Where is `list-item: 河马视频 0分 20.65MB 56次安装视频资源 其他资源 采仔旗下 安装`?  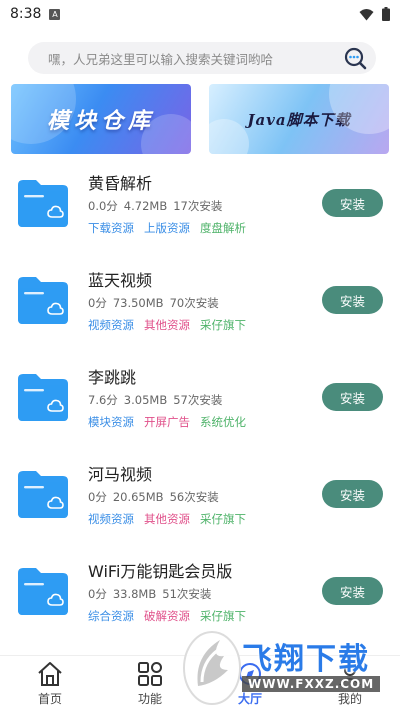 list-item: 河马视频 0分 20.65MB 56次安装视频资源 其他资源 采仔旗下 安装 is located at coordinates (200, 499).